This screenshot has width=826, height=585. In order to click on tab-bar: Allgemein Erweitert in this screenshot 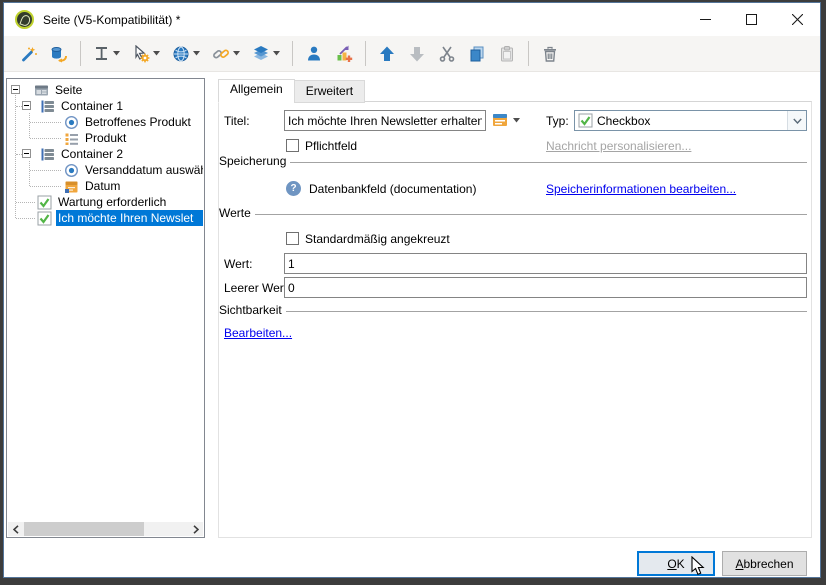, I will do `click(292, 91)`.